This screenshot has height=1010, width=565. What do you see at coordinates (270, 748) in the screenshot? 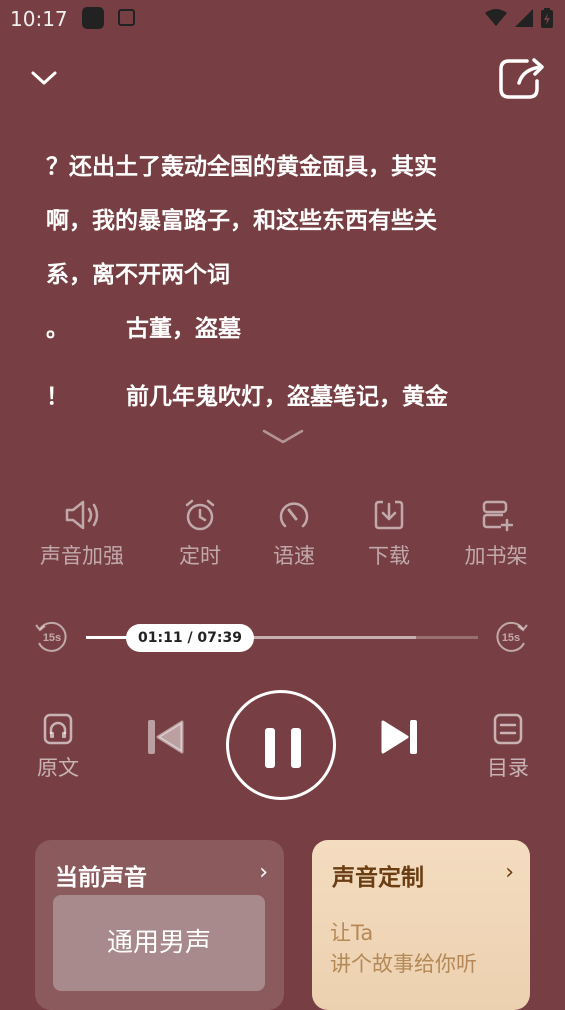
I see `pause-bar-left` at bounding box center [270, 748].